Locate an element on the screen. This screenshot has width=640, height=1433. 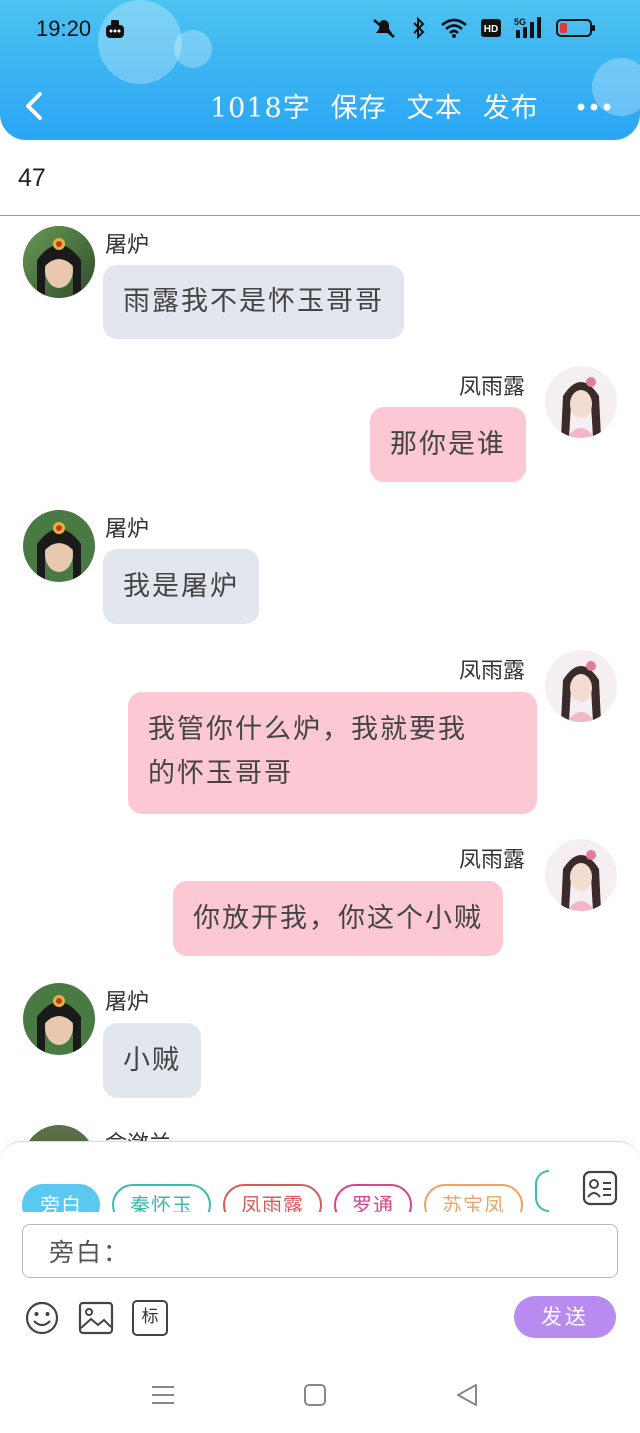
message-bubble: 我是屠炉 is located at coordinates (181, 586).